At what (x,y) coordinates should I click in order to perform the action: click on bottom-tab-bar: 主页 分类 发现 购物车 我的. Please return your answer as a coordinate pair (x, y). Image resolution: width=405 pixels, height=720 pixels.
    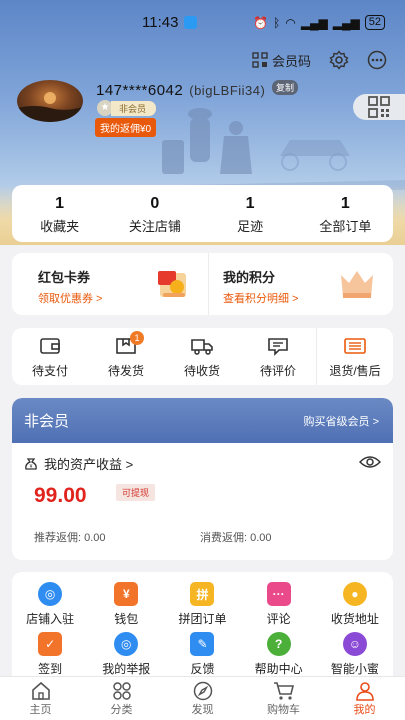
    Looking at the image, I should click on (202, 698).